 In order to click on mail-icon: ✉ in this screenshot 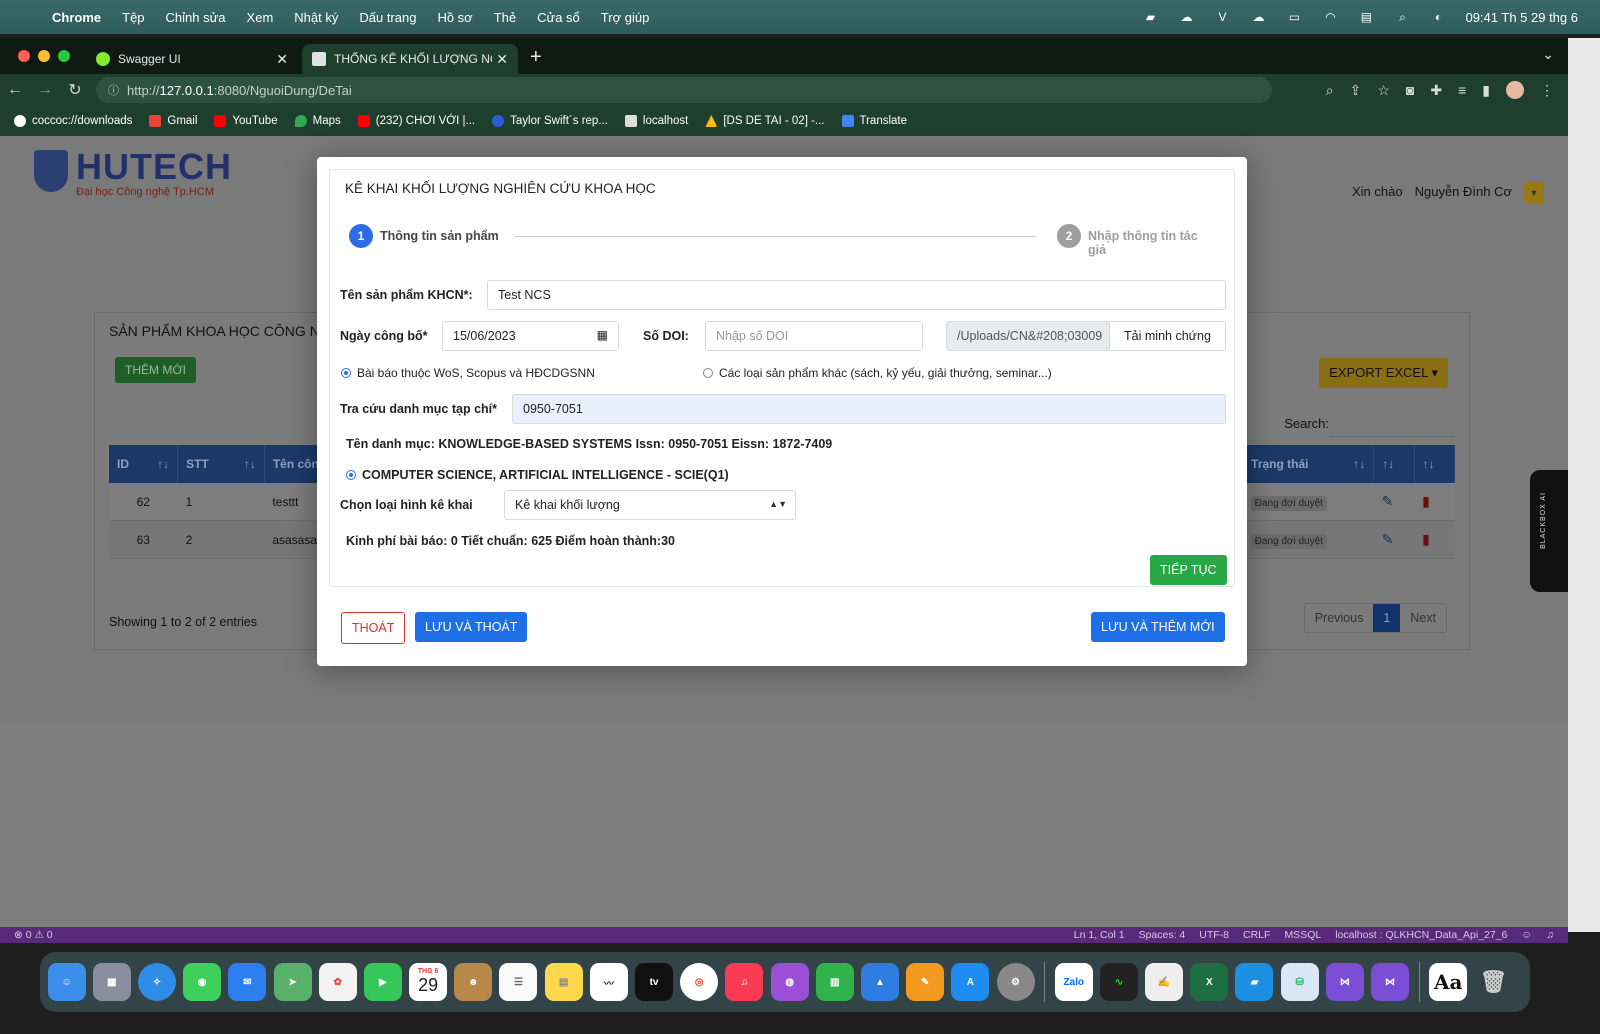, I will do `click(247, 982)`.